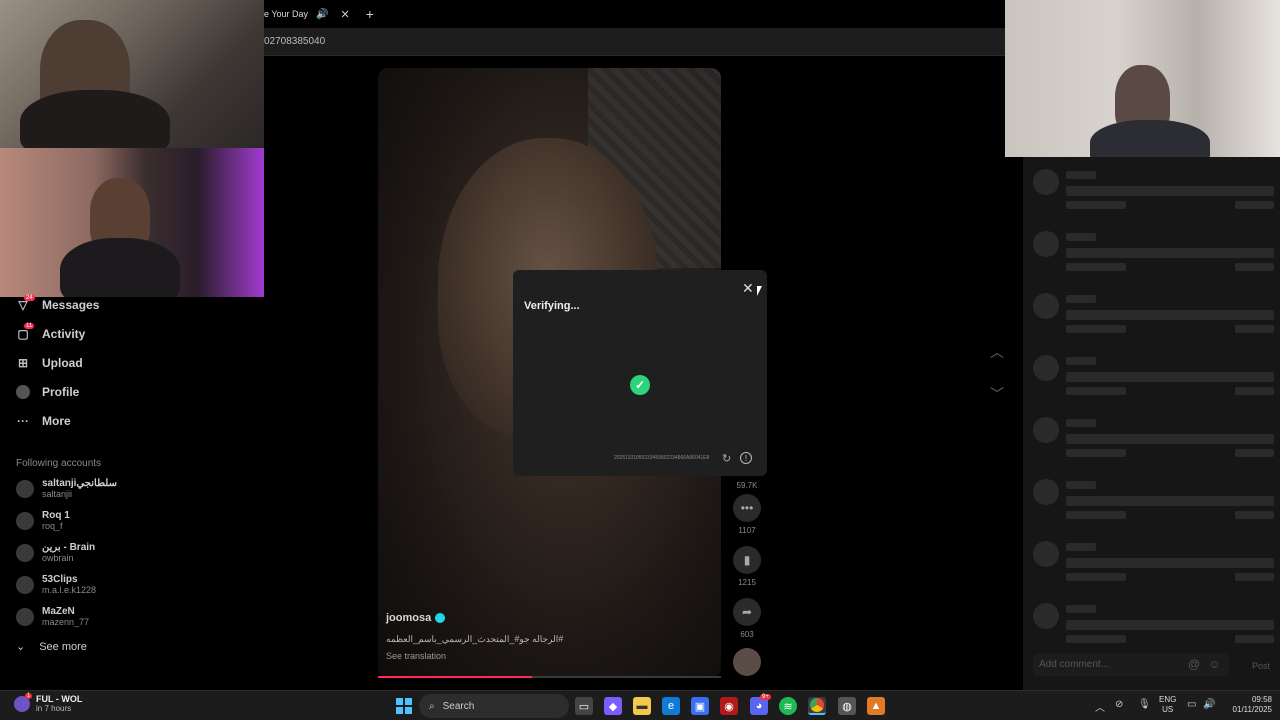  Describe the element at coordinates (662, 458) in the screenshot. I see `verification-code: 20251101055233459602234866A86041E8` at that location.